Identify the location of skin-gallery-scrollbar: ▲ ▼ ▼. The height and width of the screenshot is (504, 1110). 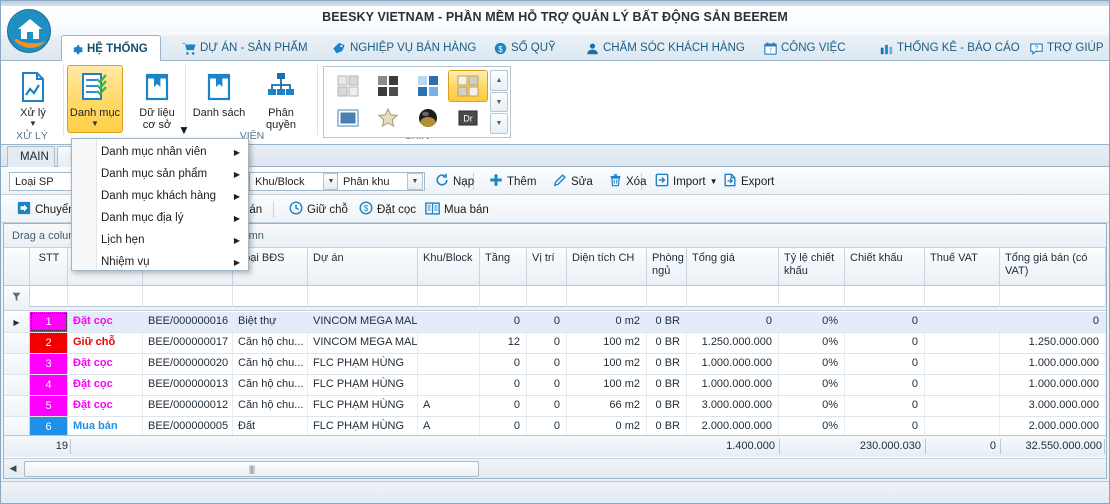
(499, 102).